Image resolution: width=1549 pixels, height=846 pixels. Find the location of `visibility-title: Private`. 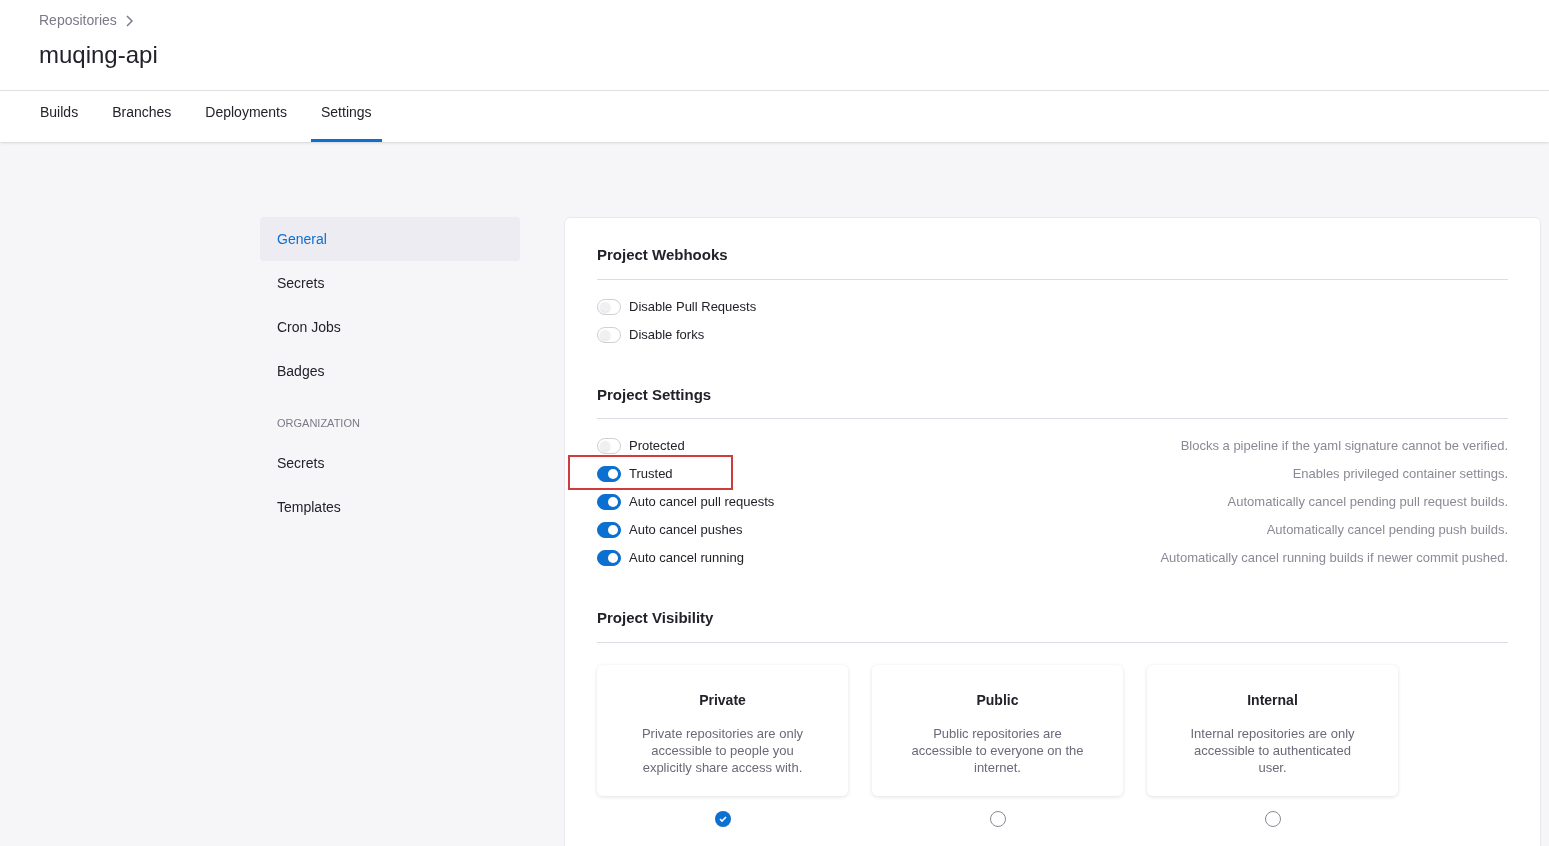

visibility-title: Private is located at coordinates (722, 700).